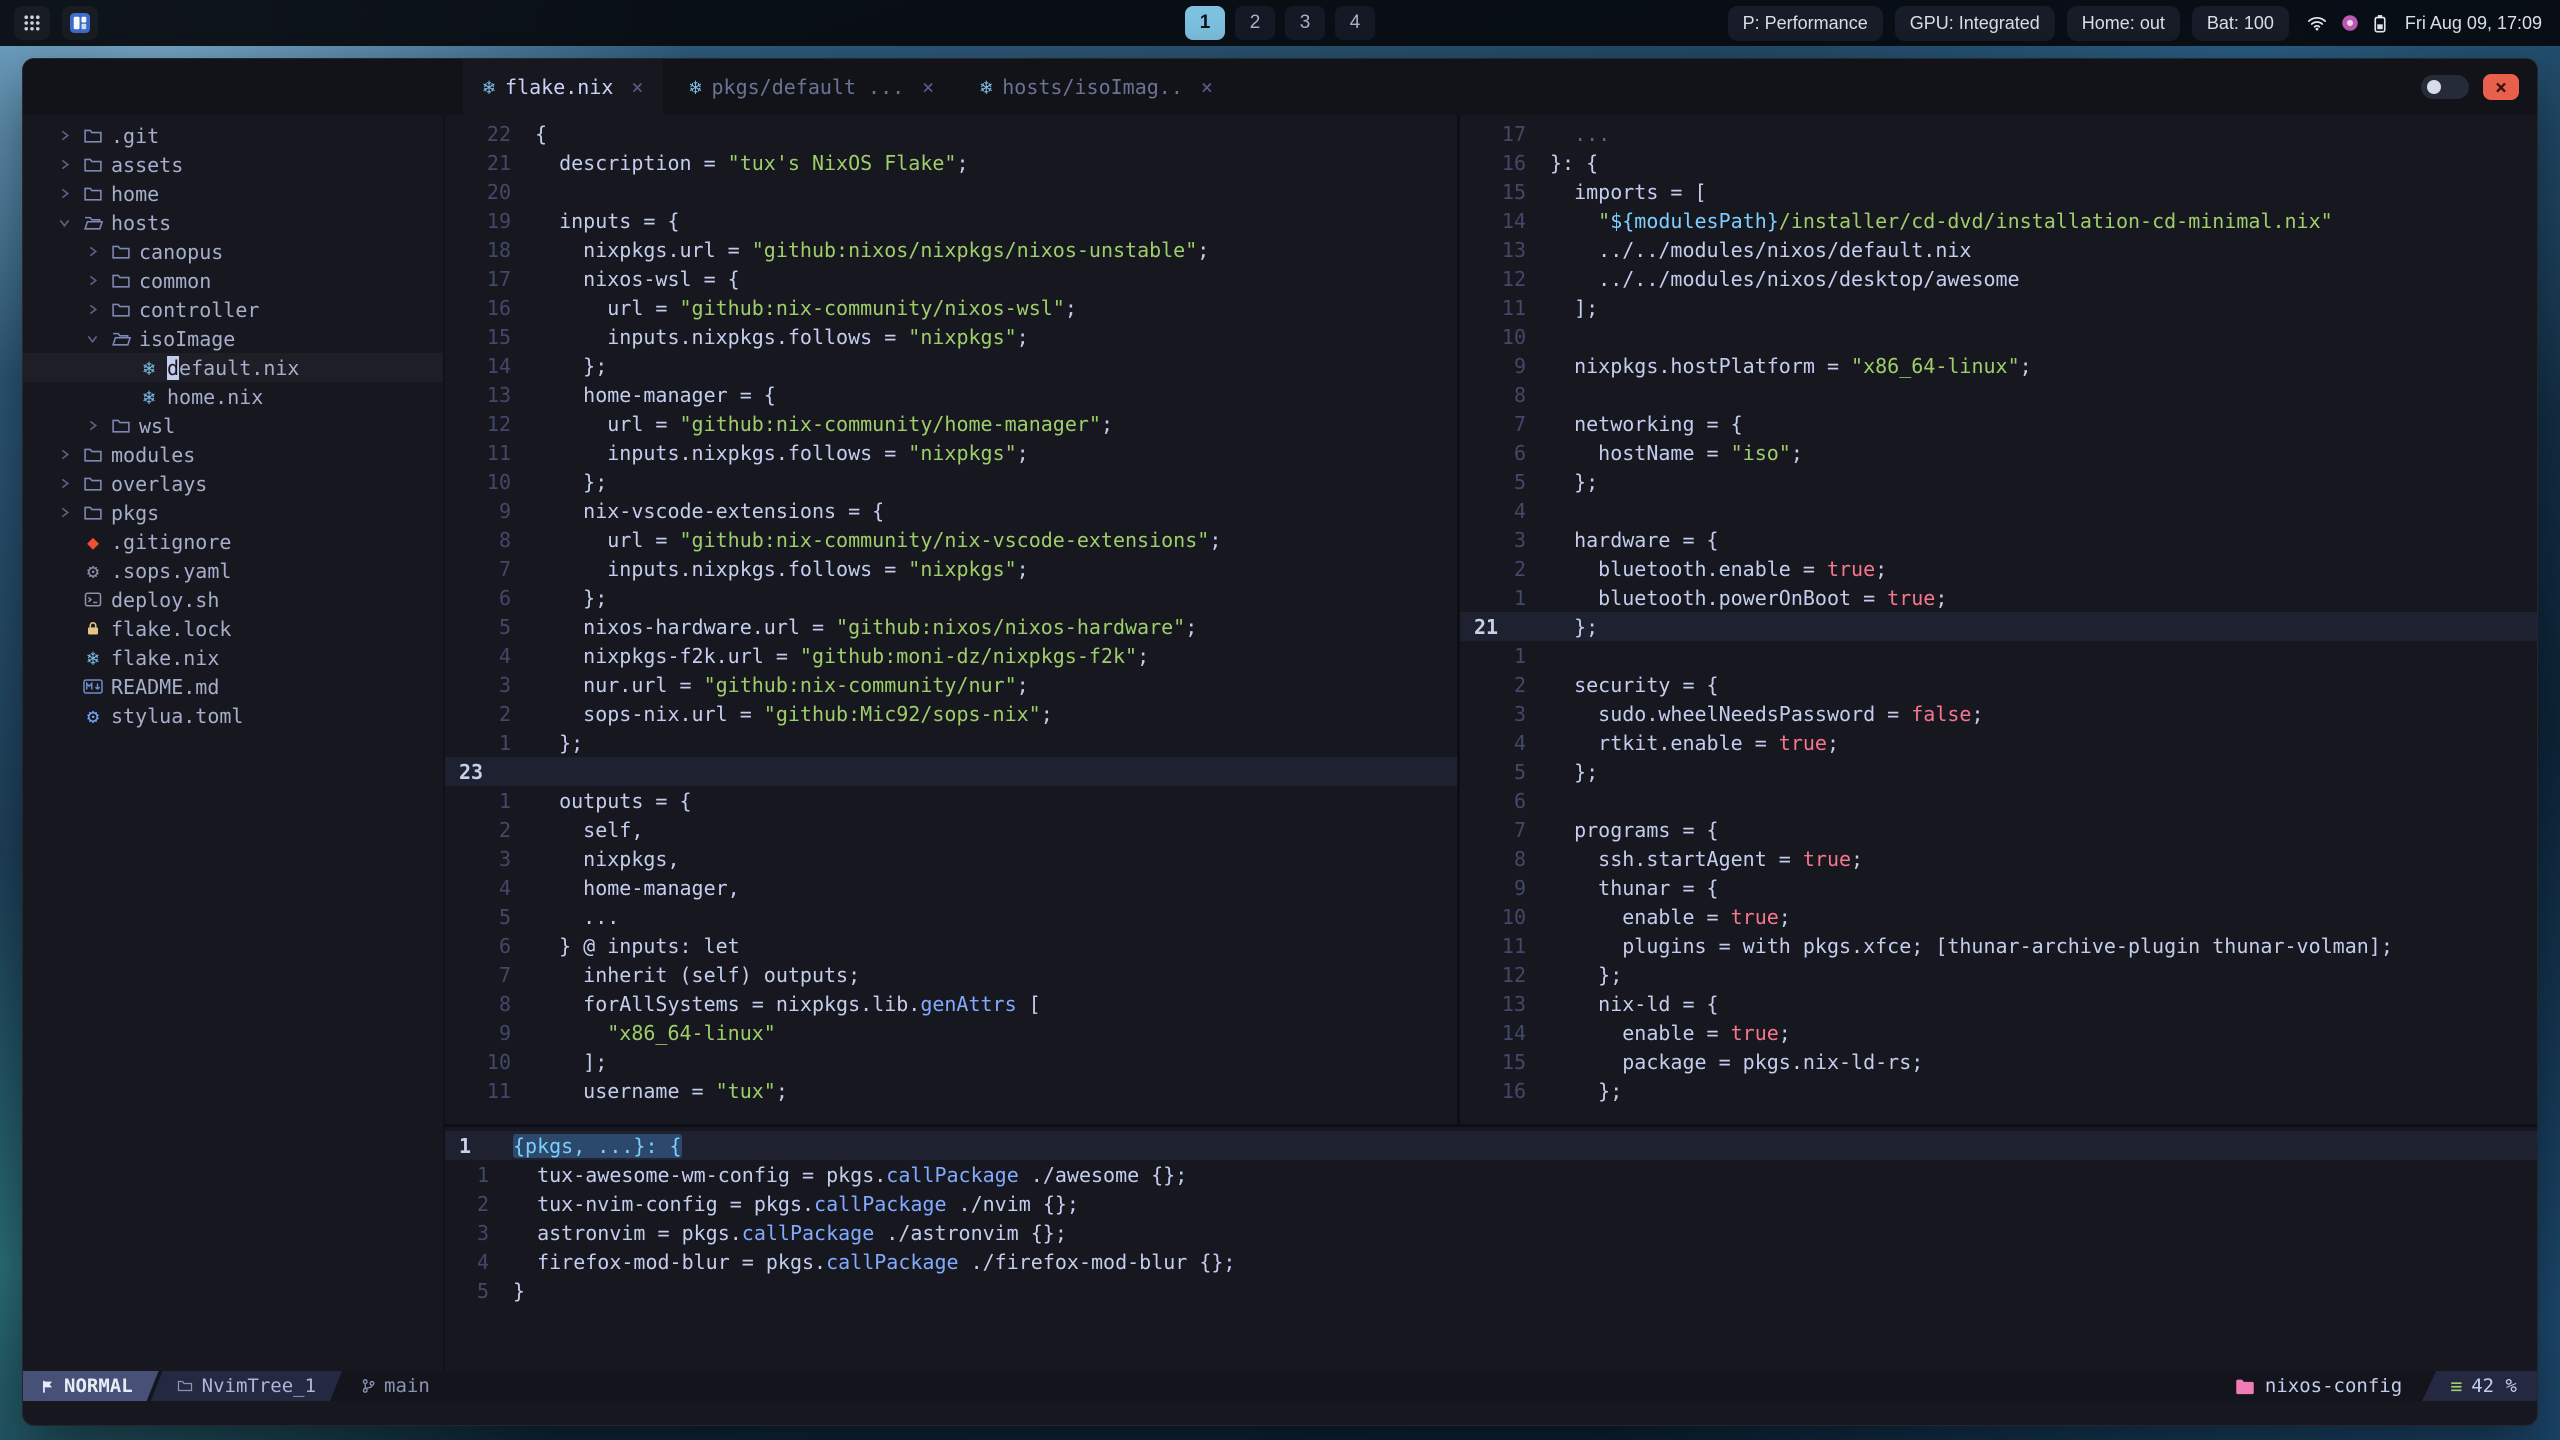 The height and width of the screenshot is (1440, 2560). Describe the element at coordinates (233, 251) in the screenshot. I see `tree-dir-canopus: canopus` at that location.